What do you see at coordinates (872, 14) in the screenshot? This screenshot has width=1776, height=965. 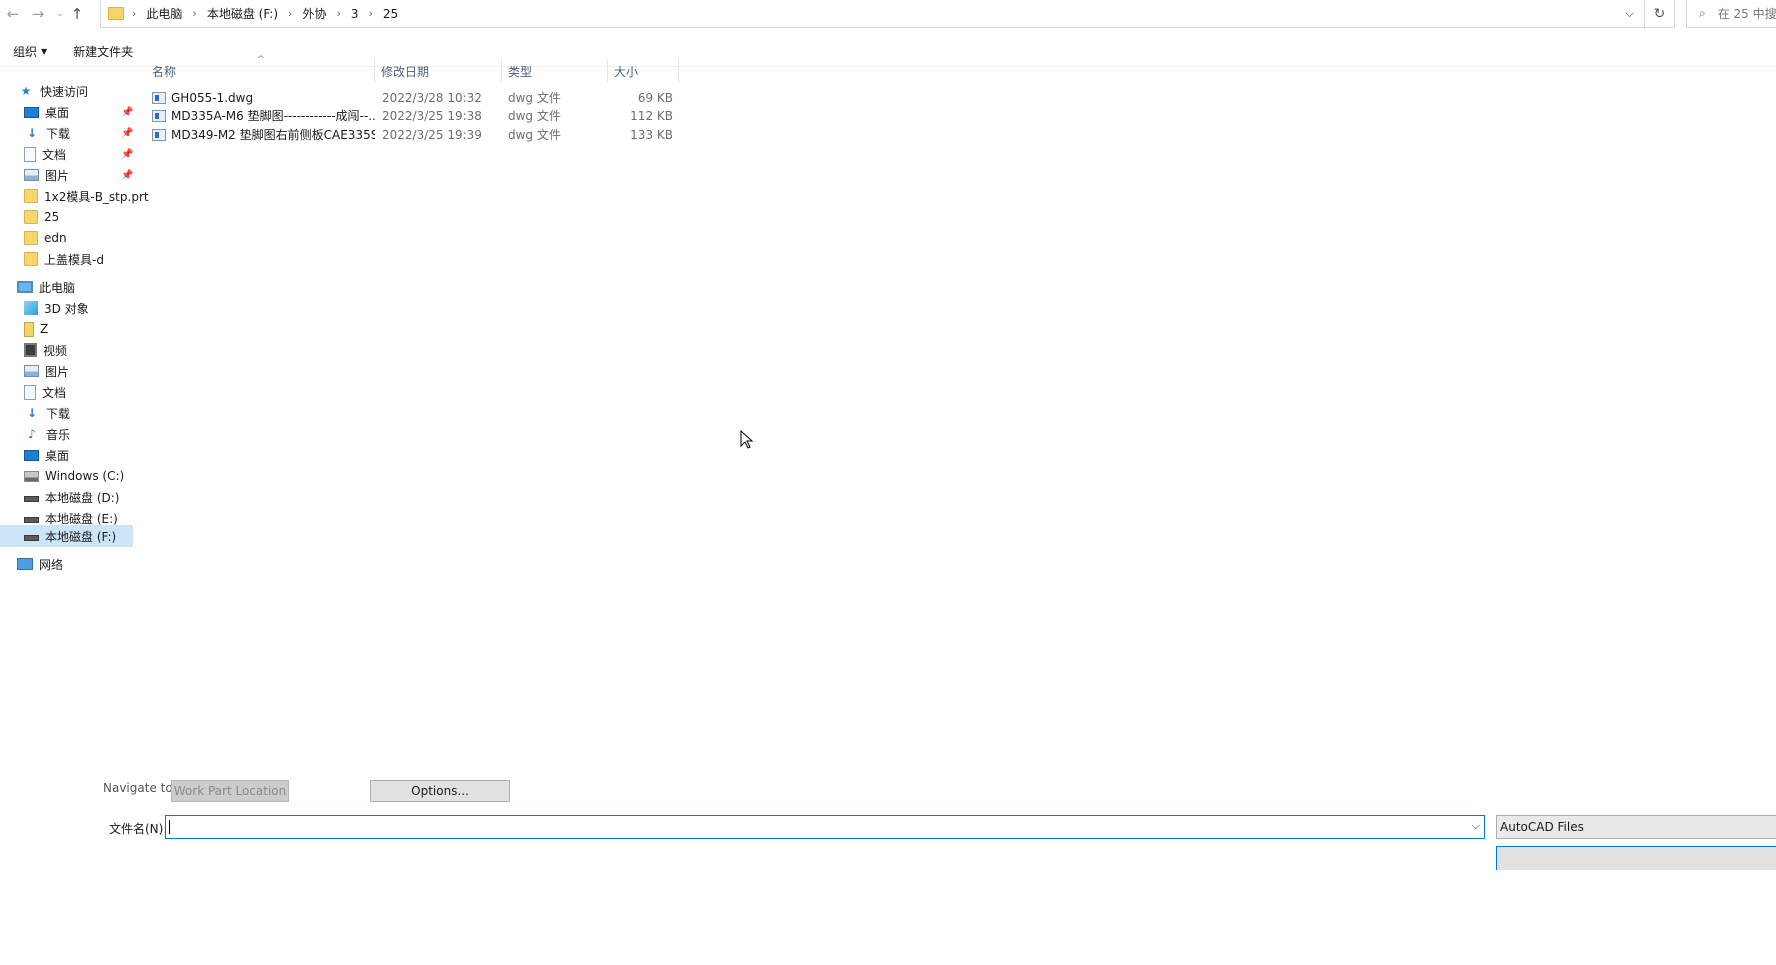 I see `breadcrumb: › 此电脑 › 本地磁盘 (F:) › 外协 › 3 › 25 ⌵` at bounding box center [872, 14].